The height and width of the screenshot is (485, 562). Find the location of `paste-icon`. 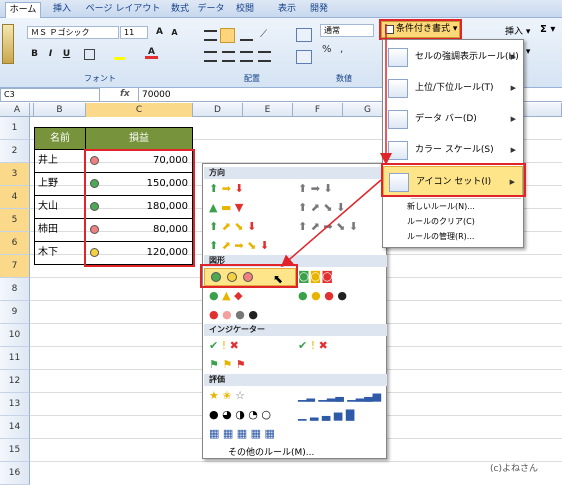

paste-icon is located at coordinates (8, 44).